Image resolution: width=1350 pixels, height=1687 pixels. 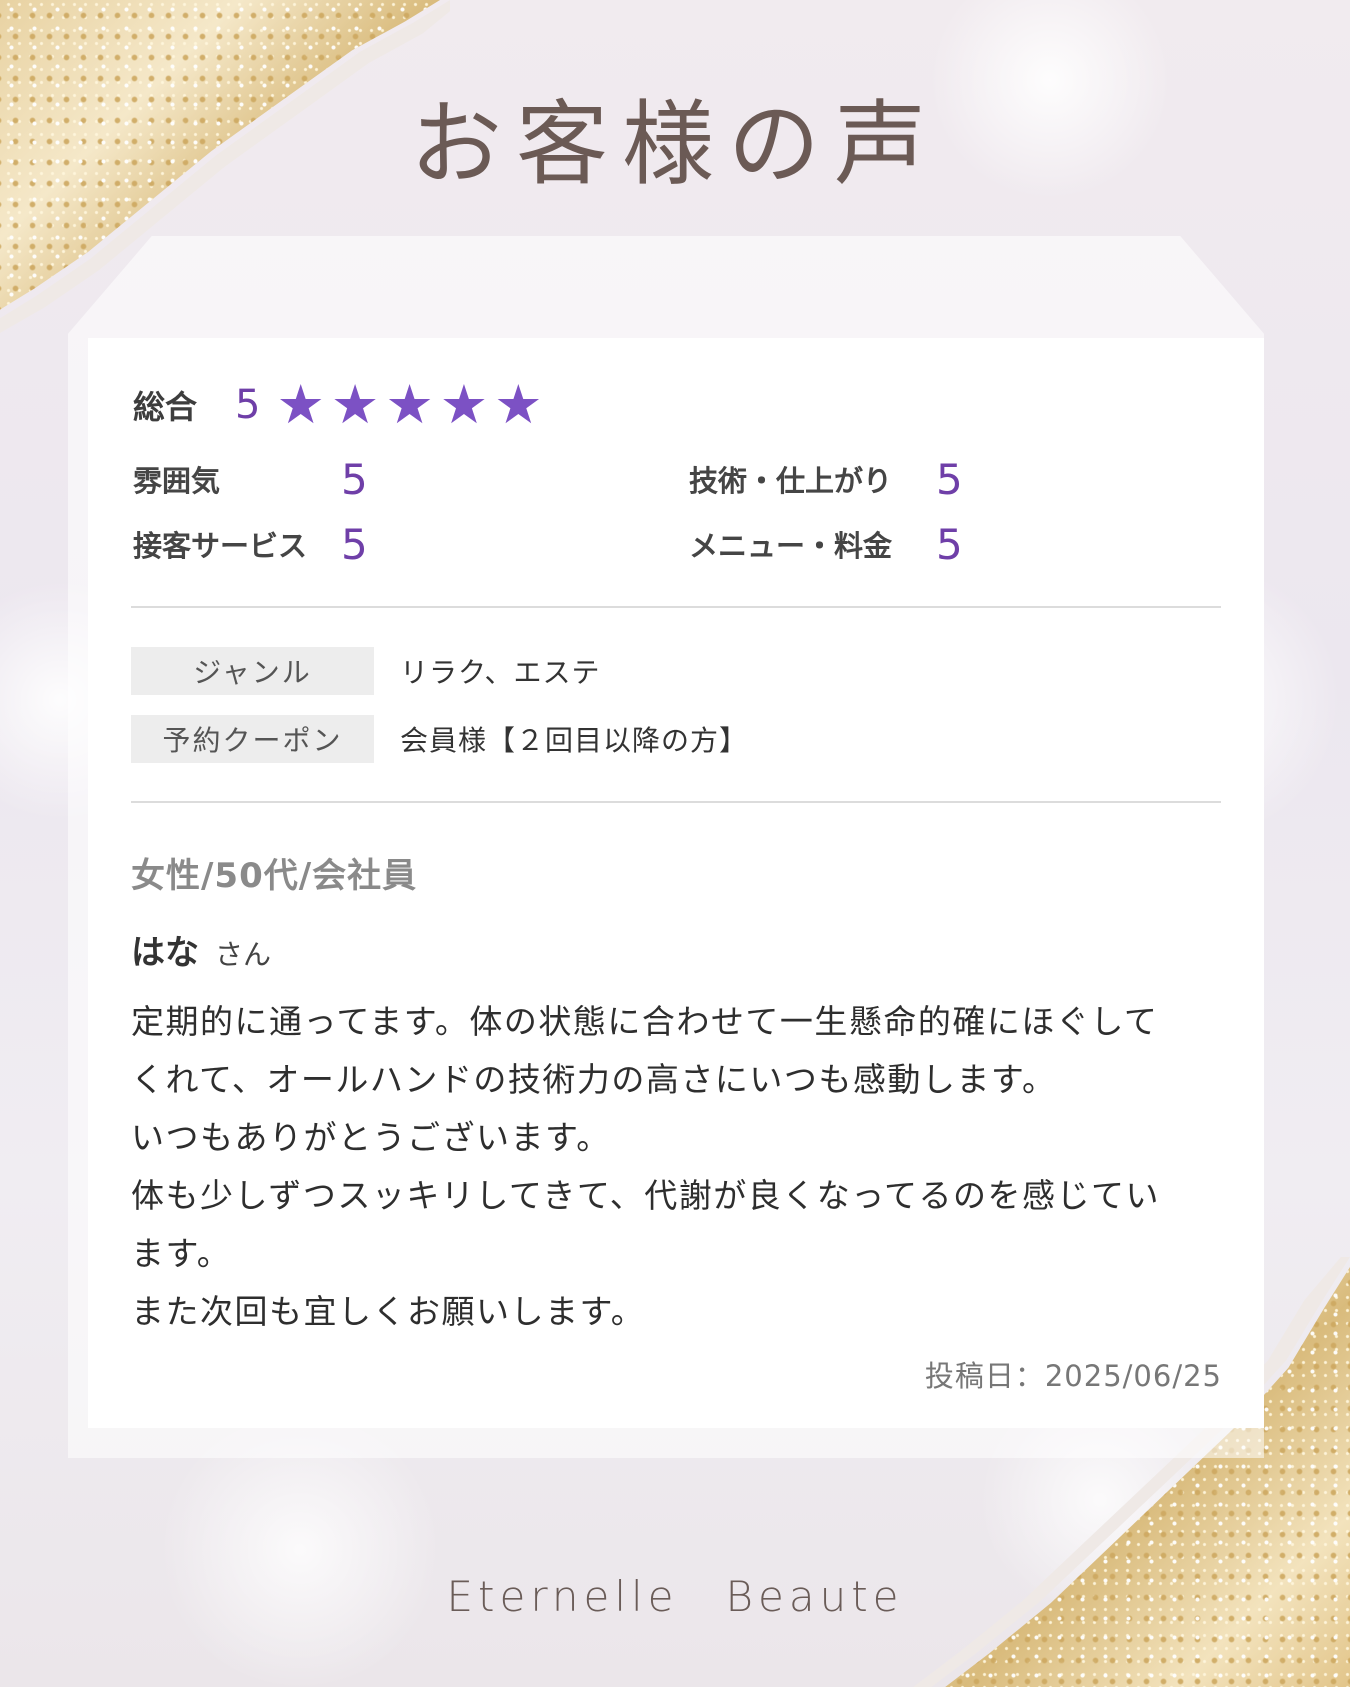 I want to click on rating-atmosphere: 雰囲気 5, so click(x=250, y=479).